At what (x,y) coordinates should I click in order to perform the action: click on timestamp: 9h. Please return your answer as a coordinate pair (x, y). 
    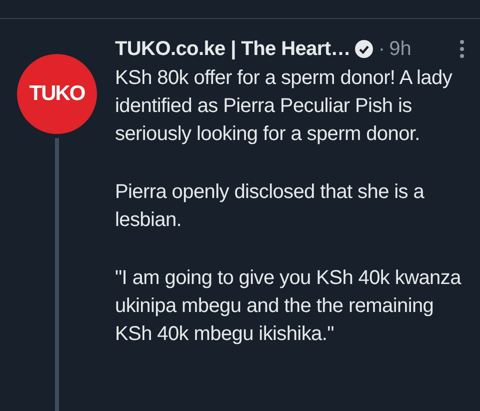
    Looking at the image, I should click on (400, 49).